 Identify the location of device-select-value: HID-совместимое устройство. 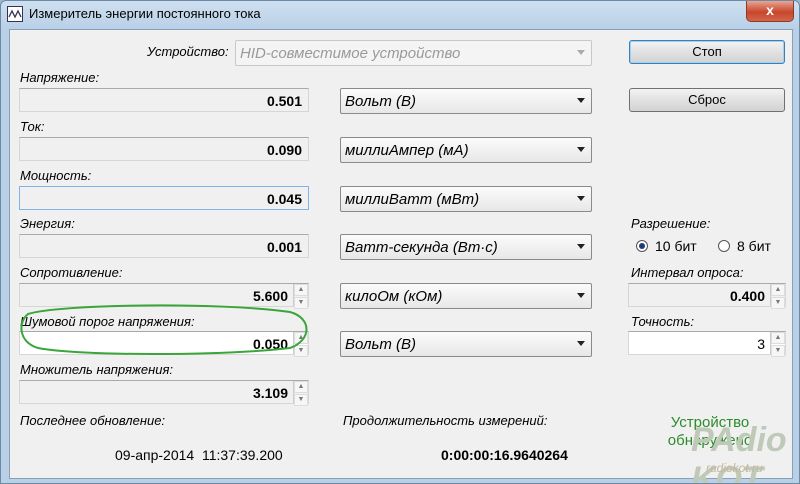
(350, 53).